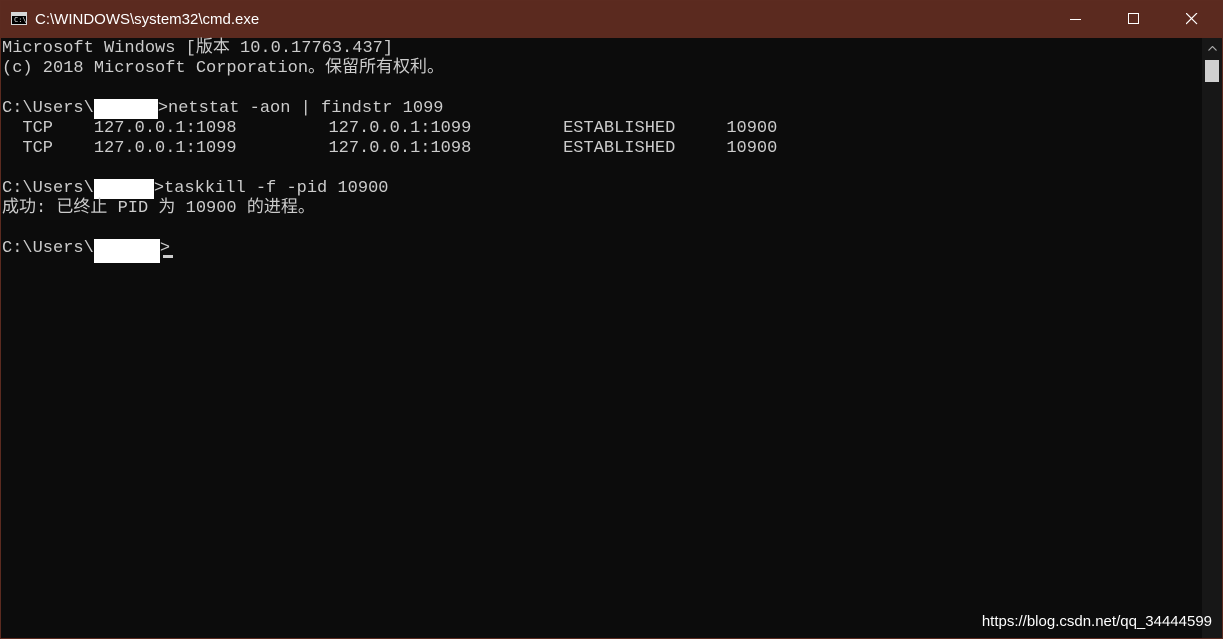 Image resolution: width=1223 pixels, height=639 pixels. I want to click on close-button, so click(1192, 19).